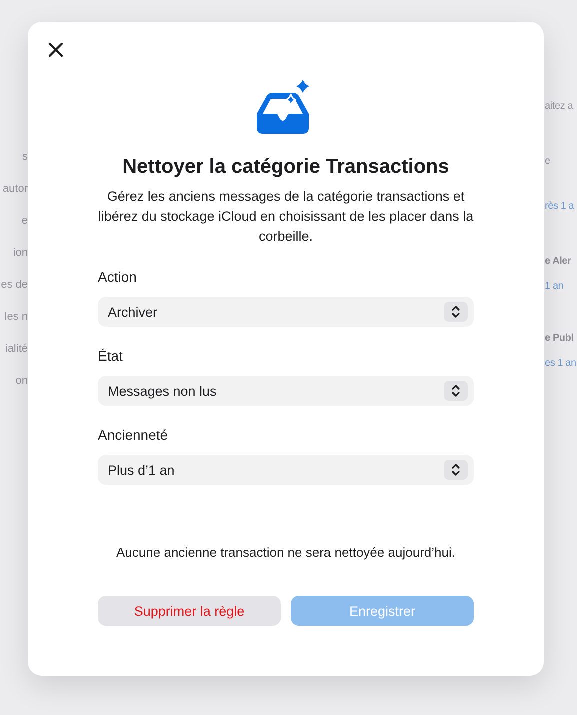 The image size is (577, 715). I want to click on field-label: Action, so click(117, 277).